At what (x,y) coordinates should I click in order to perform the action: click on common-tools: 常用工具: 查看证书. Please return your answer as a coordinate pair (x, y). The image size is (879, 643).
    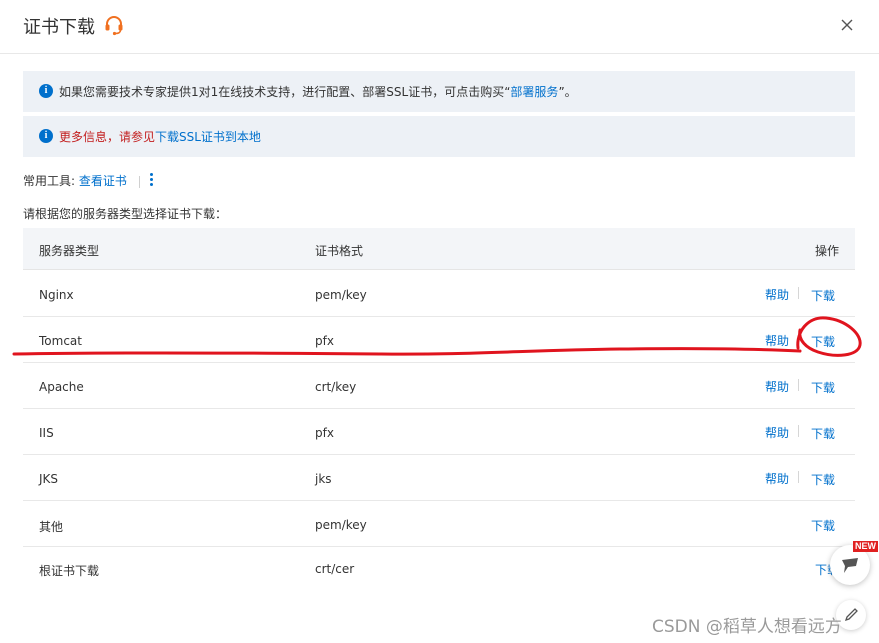
    Looking at the image, I should click on (84, 180).